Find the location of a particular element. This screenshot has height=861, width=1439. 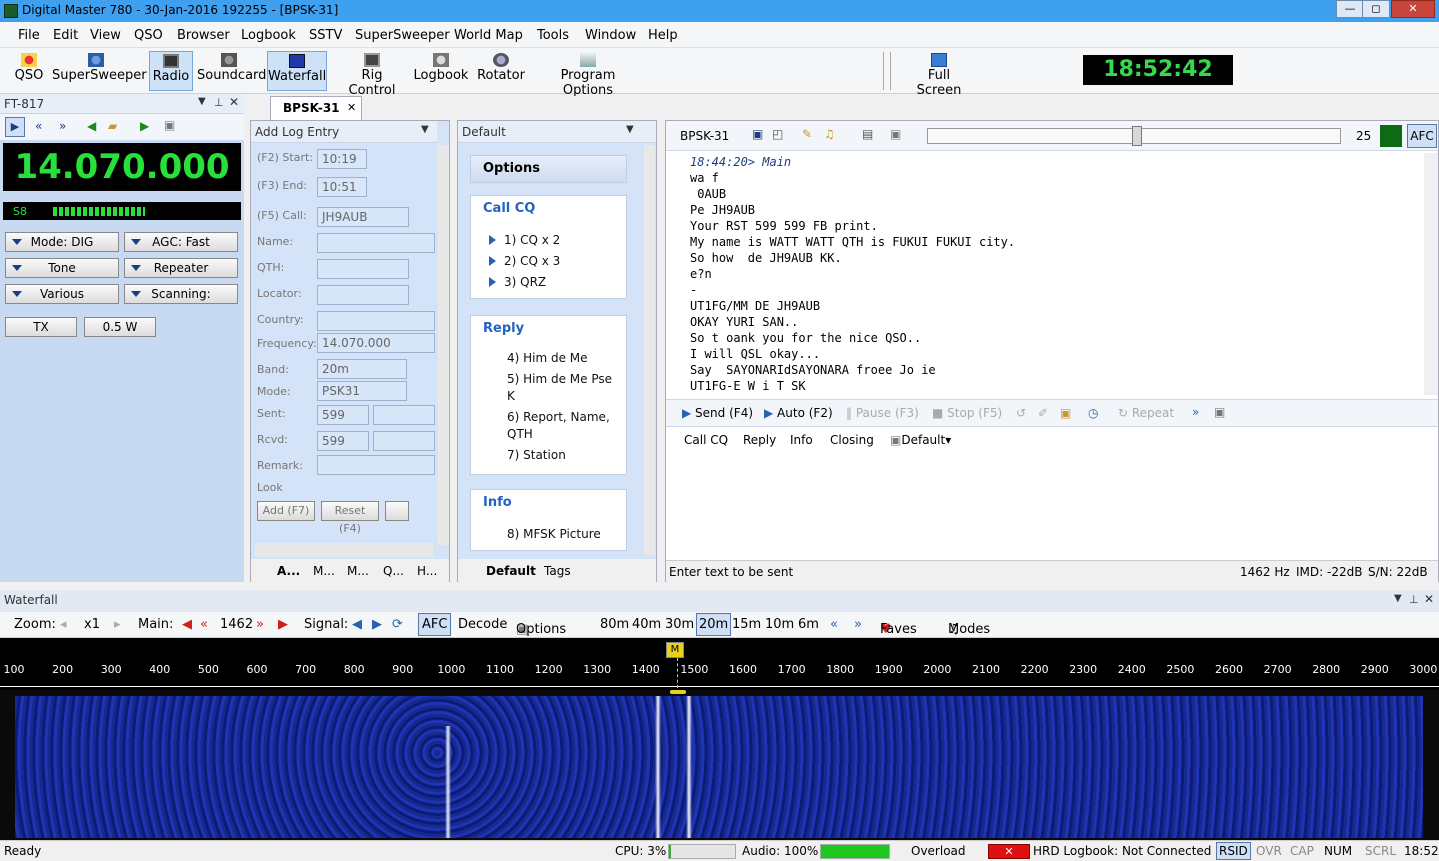

undo-icon: ↺ is located at coordinates (1021, 413).